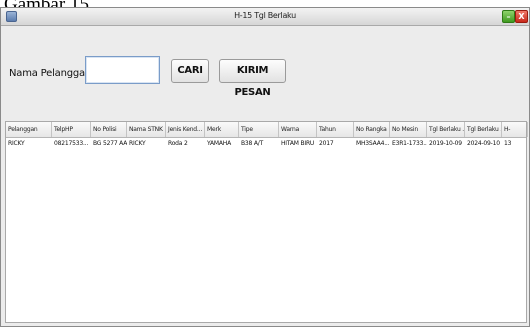  I want to click on table-cell: 2017, so click(326, 143).